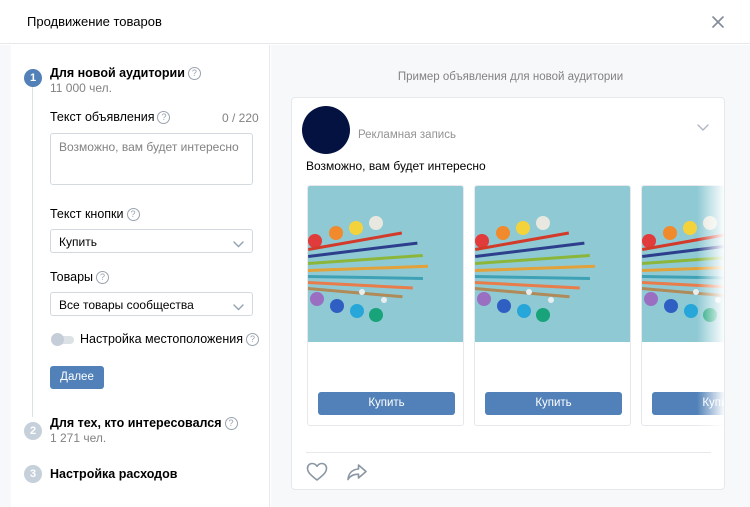 The height and width of the screenshot is (507, 750). Describe the element at coordinates (117, 73) in the screenshot. I see `step-title-text: Для новой аудитории` at that location.